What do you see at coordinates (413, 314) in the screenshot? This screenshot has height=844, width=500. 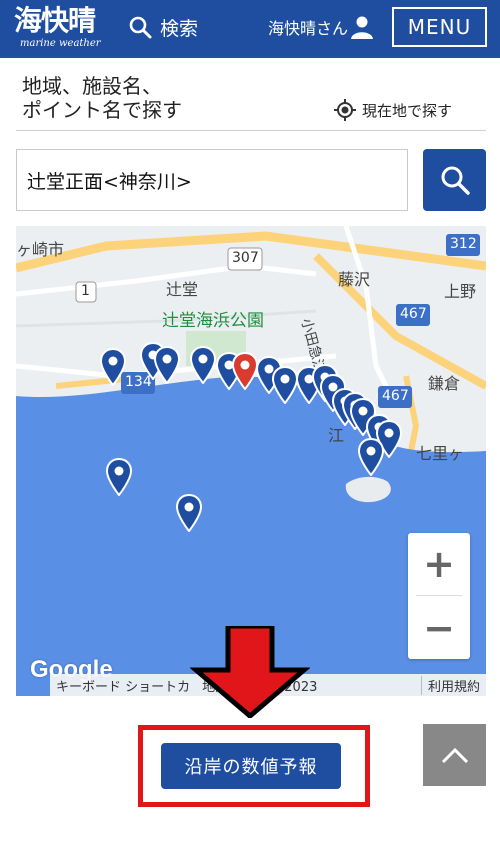 I see `route-badge-467: 467` at bounding box center [413, 314].